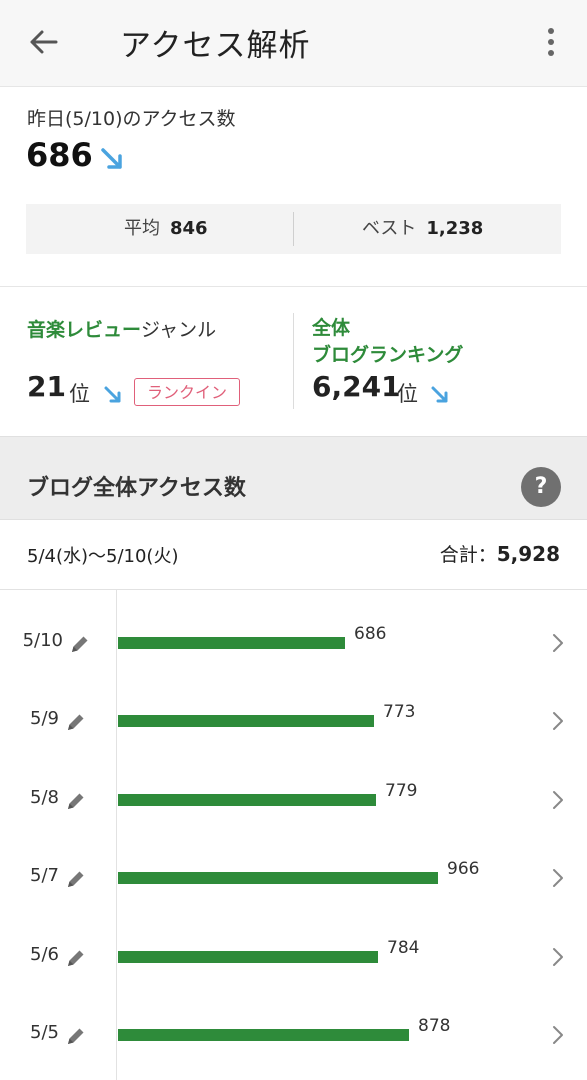 This screenshot has height=1080, width=587. What do you see at coordinates (370, 634) in the screenshot?
I see `chart-value-label: 686` at bounding box center [370, 634].